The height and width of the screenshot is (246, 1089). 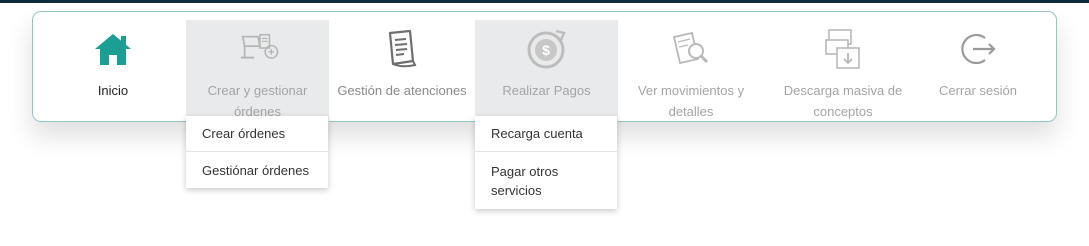 What do you see at coordinates (402, 90) in the screenshot?
I see `nav-label-atenciones: Gestión de atenciones` at bounding box center [402, 90].